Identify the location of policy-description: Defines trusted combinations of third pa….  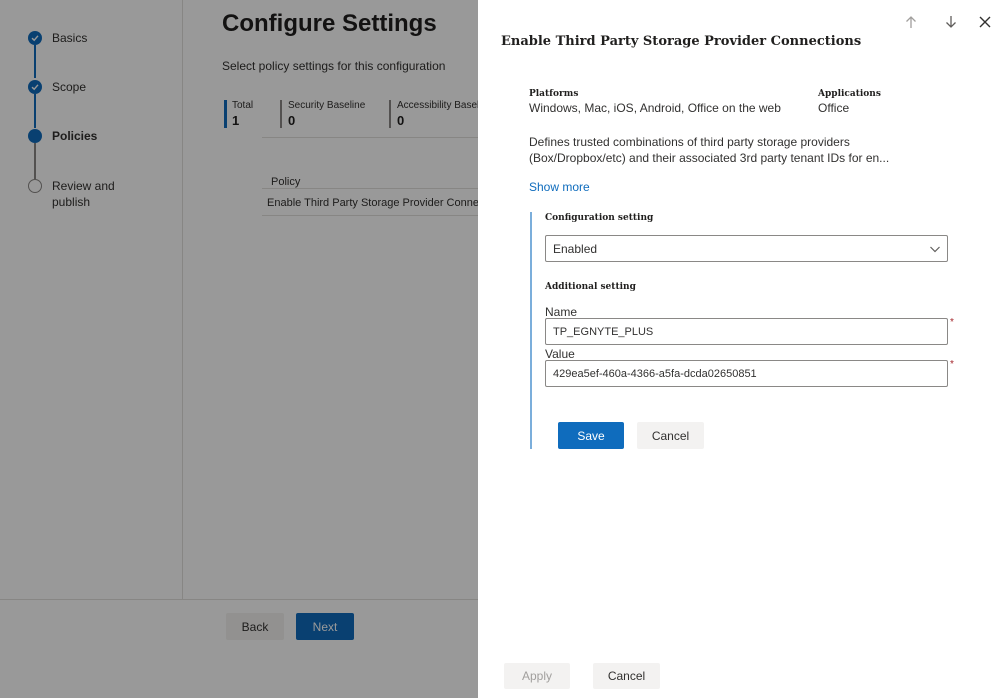
(709, 150).